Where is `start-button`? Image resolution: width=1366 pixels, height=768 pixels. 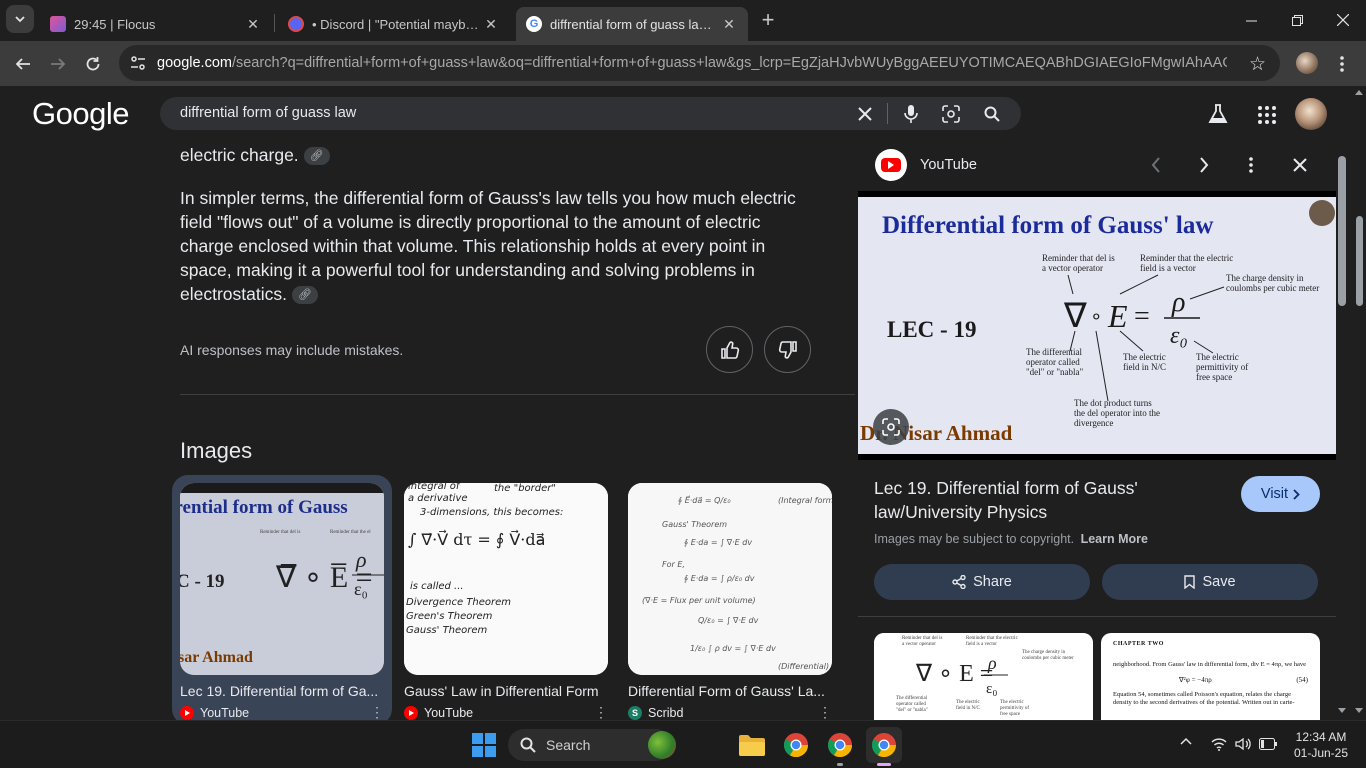 start-button is located at coordinates (484, 745).